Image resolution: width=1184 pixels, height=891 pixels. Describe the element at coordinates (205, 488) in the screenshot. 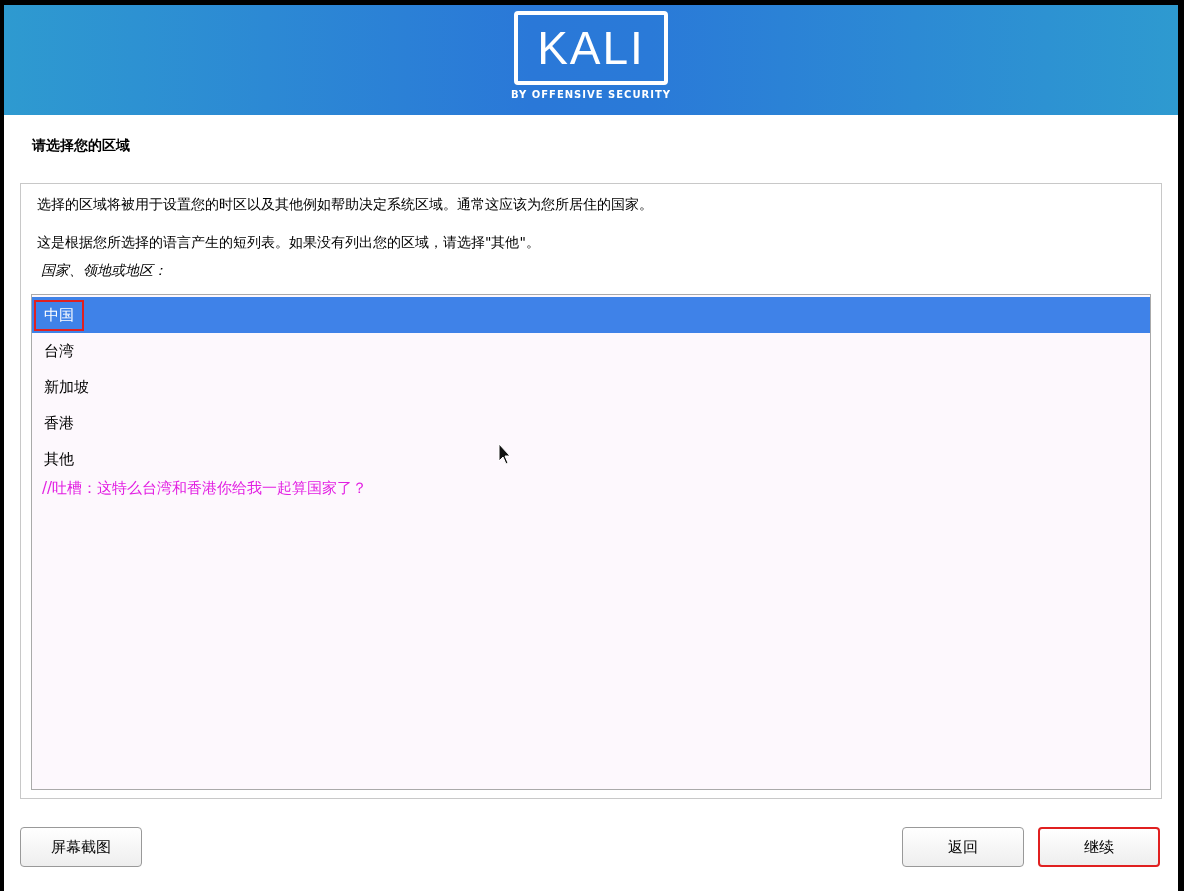

I see `annotation-comment: //吐槽：这特么台湾和香港你给我一起算国家了？` at that location.